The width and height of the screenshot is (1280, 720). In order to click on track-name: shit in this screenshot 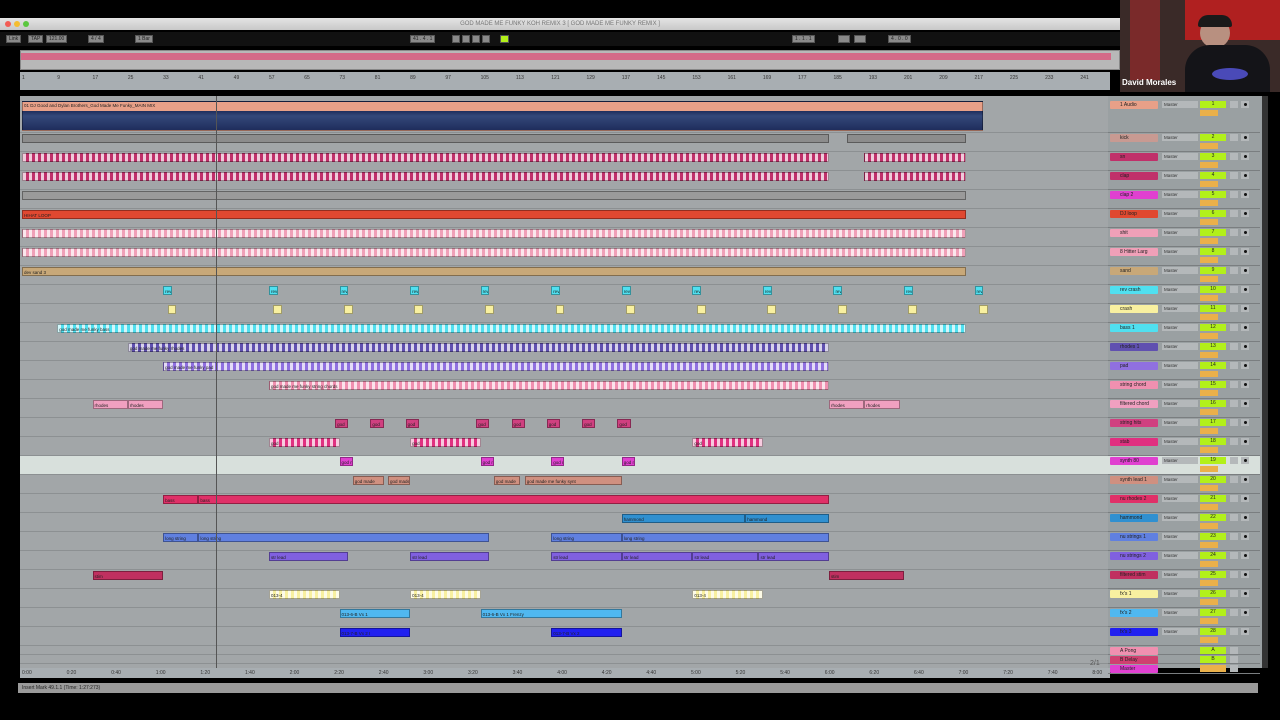, I will do `click(1134, 233)`.